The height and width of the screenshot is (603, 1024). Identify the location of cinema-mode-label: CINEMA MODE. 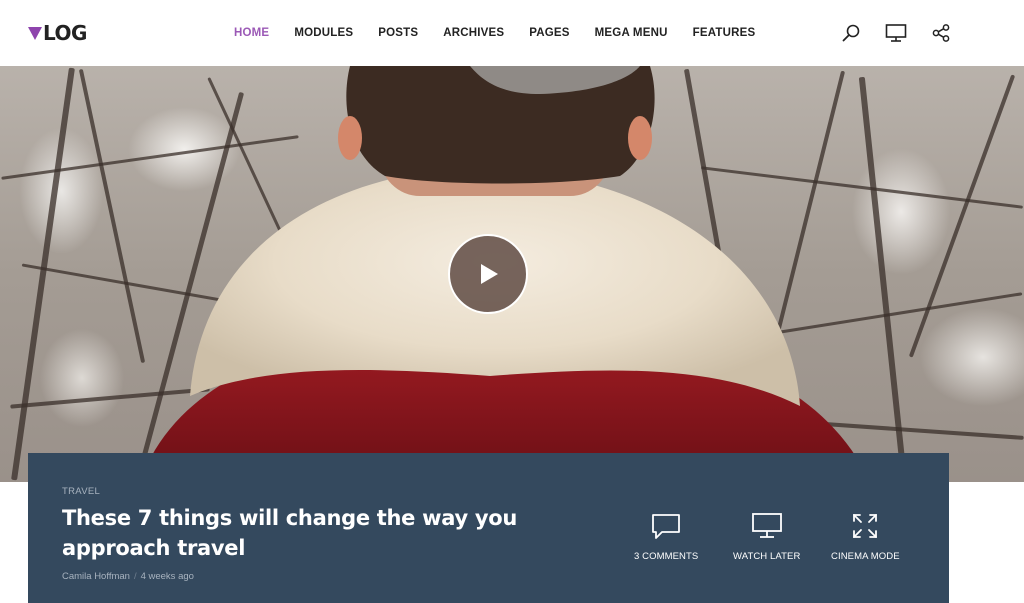
(865, 556).